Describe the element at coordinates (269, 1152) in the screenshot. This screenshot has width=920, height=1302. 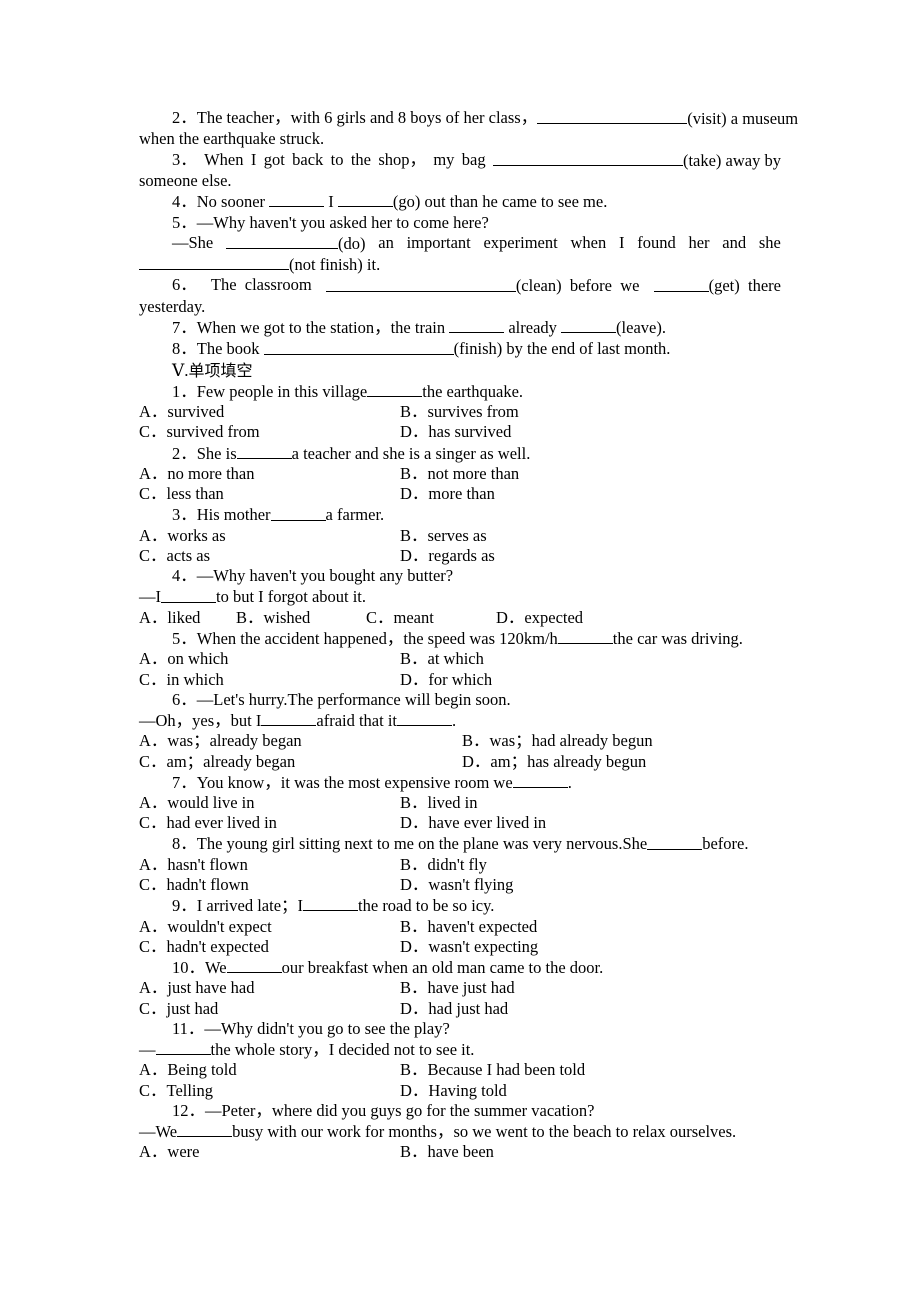
I see `mc-12-option-a: A．were` at that location.